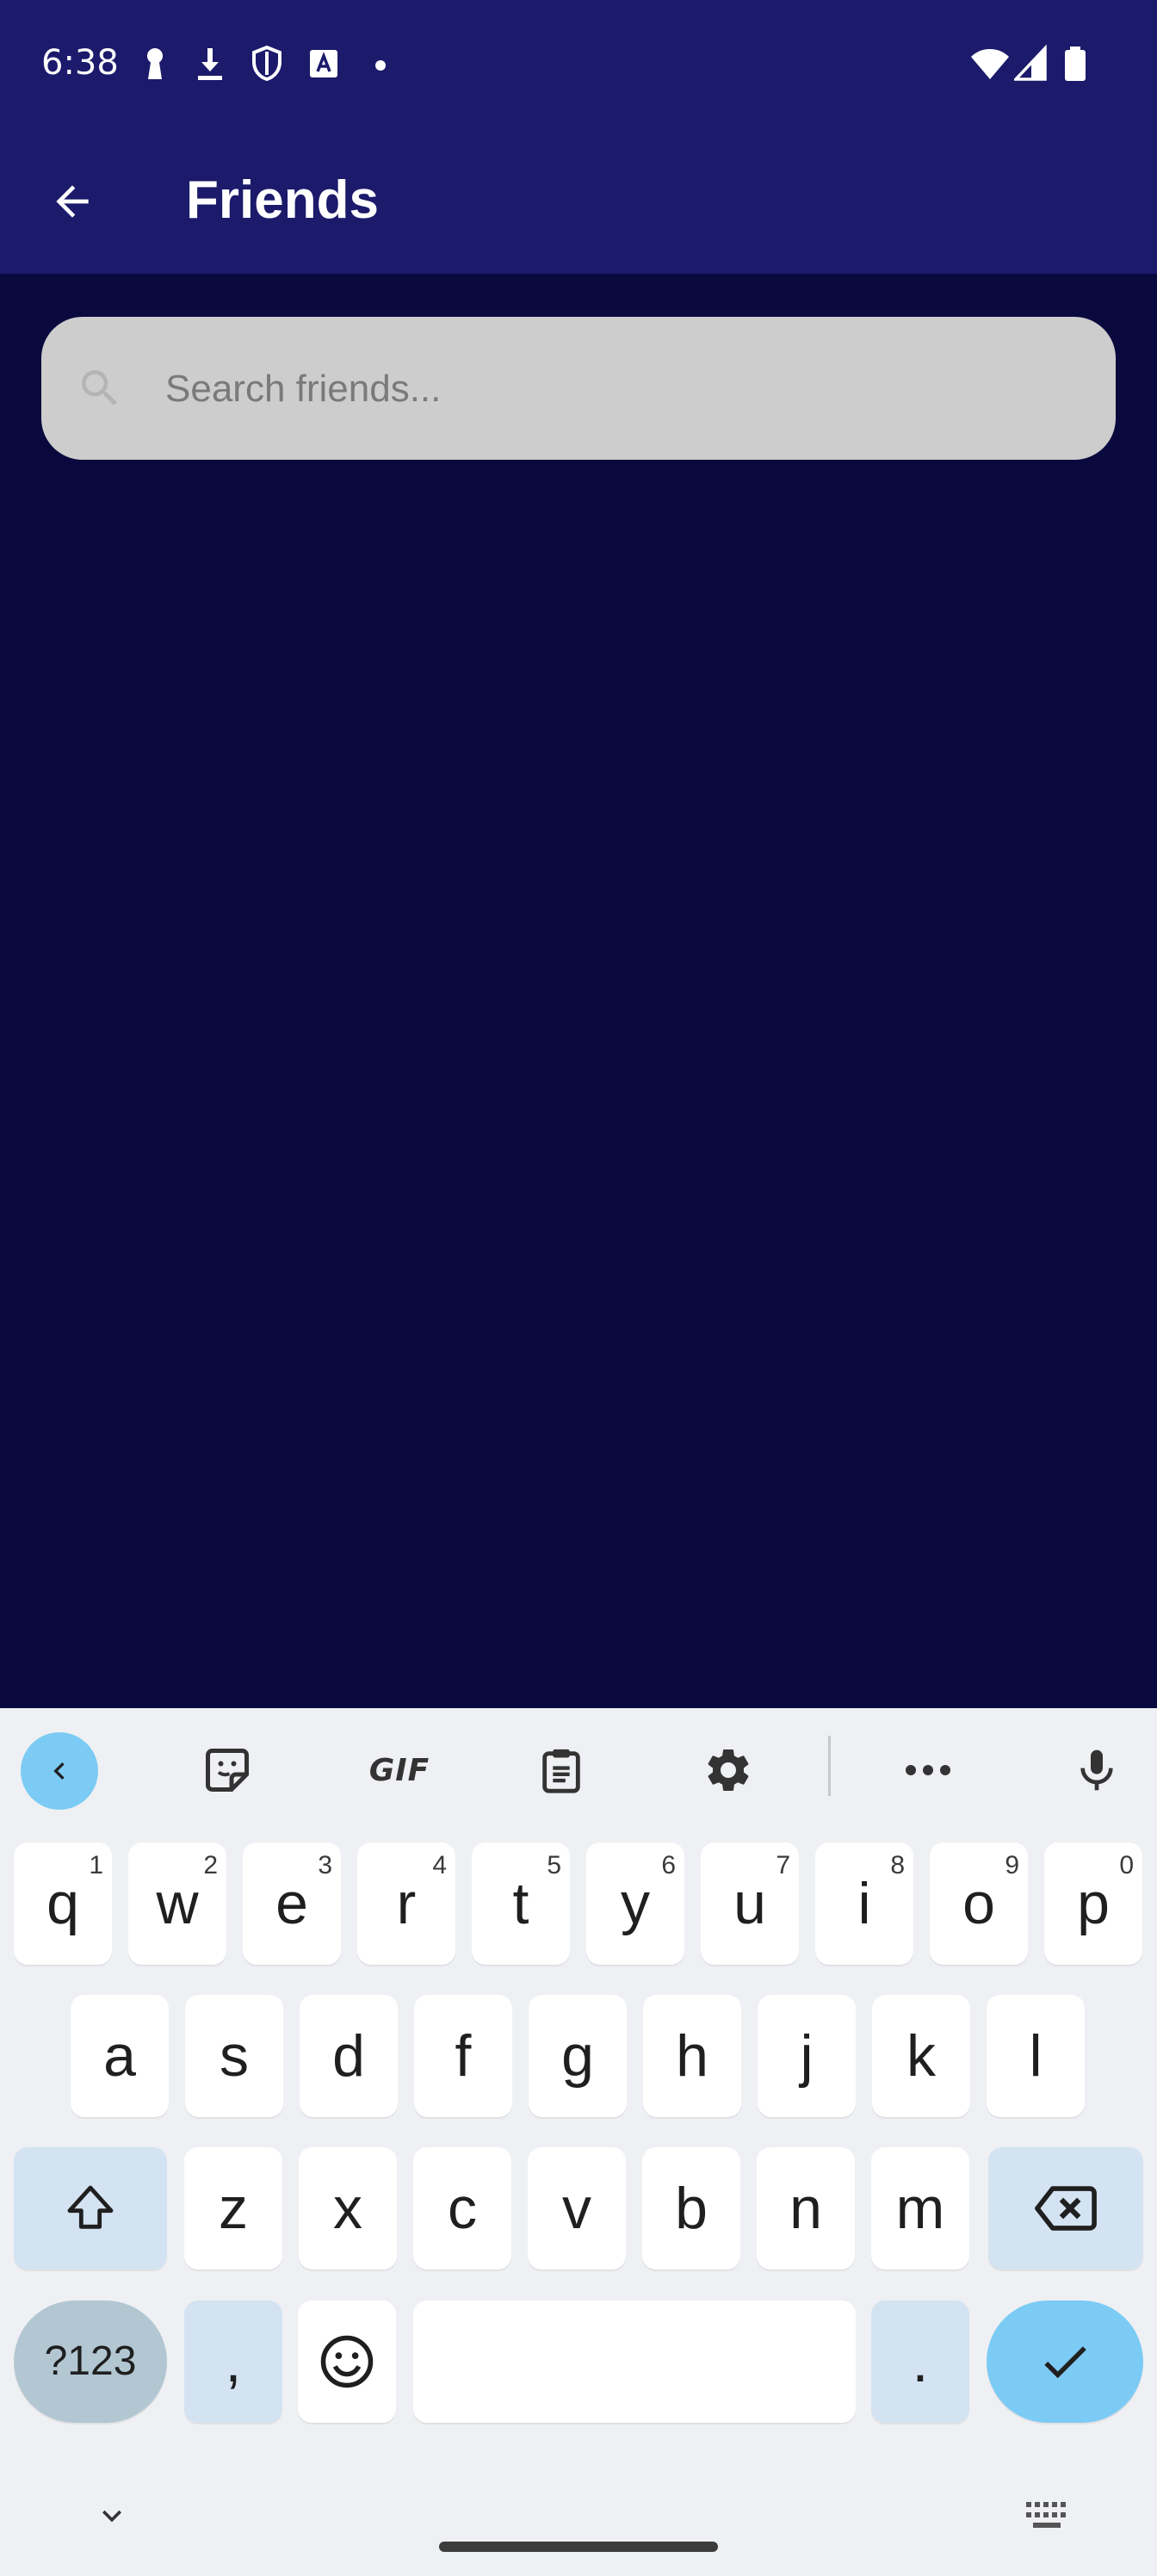 The height and width of the screenshot is (2576, 1157). What do you see at coordinates (829, 1766) in the screenshot?
I see `toolbar-divider` at bounding box center [829, 1766].